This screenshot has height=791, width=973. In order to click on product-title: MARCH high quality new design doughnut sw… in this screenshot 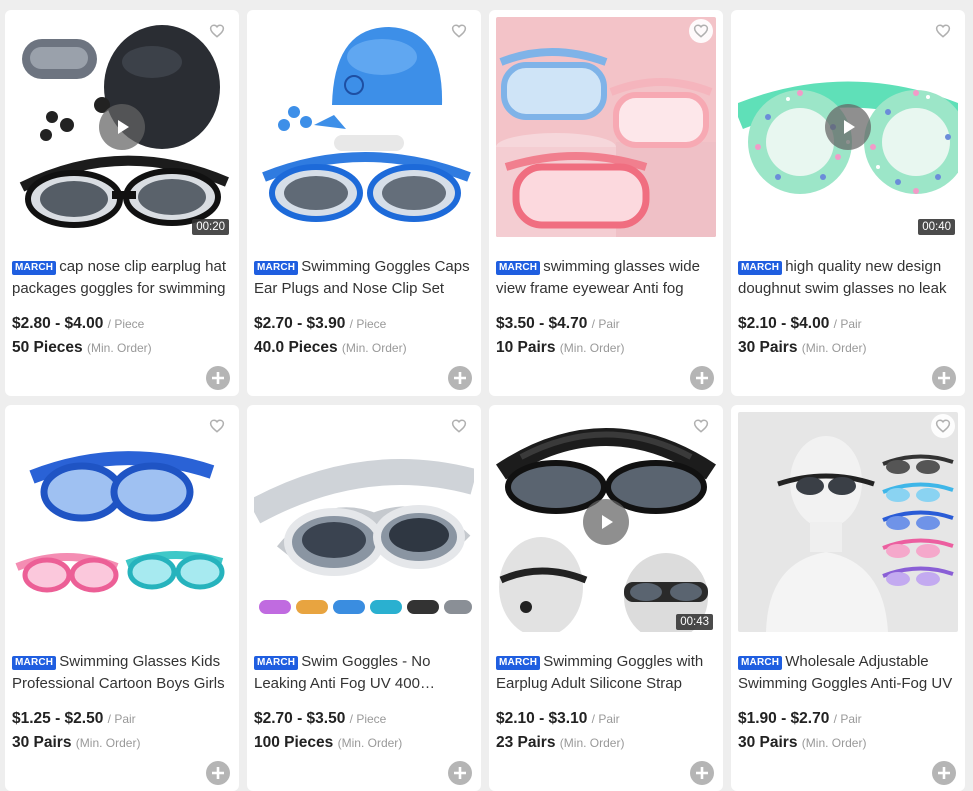, I will do `click(846, 278)`.